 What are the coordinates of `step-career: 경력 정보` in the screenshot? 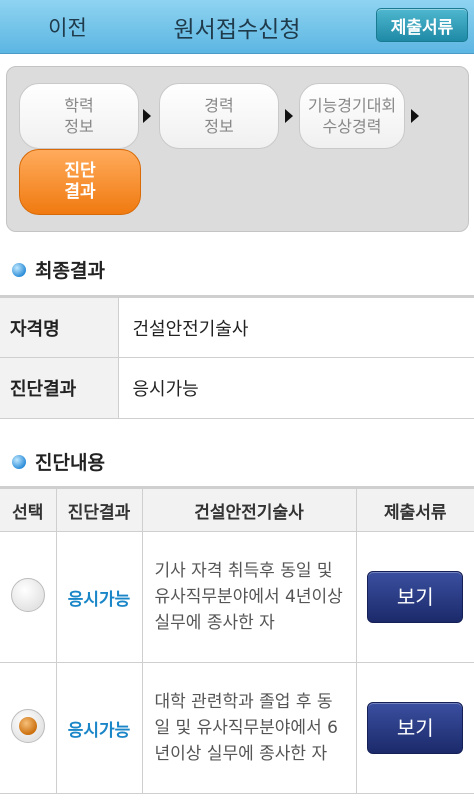 It's located at (219, 116).